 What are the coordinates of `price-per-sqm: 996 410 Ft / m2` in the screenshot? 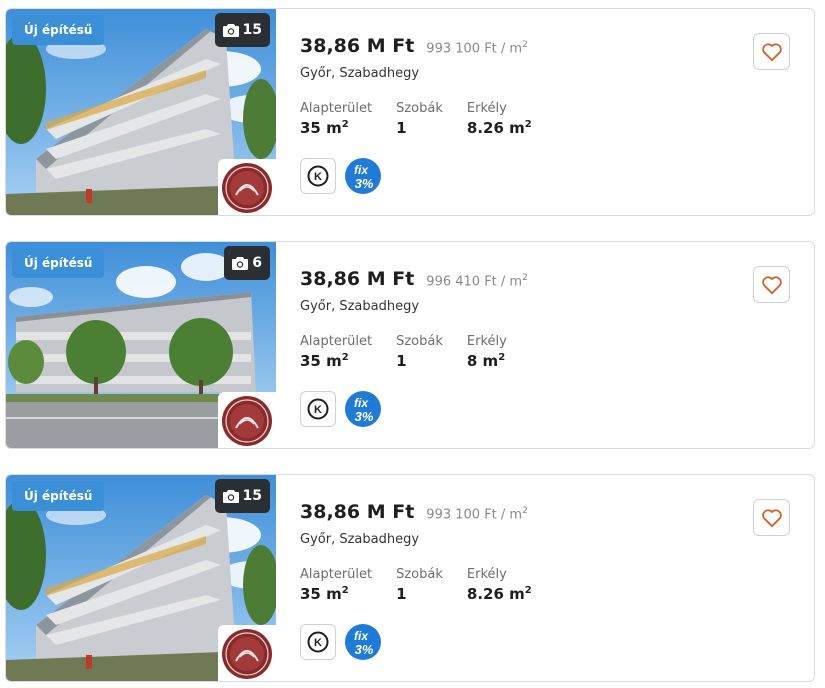 It's located at (477, 280).